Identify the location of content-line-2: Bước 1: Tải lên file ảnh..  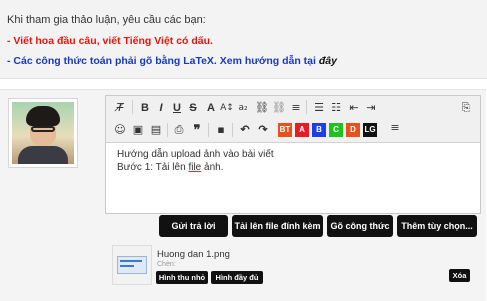
(195, 167).